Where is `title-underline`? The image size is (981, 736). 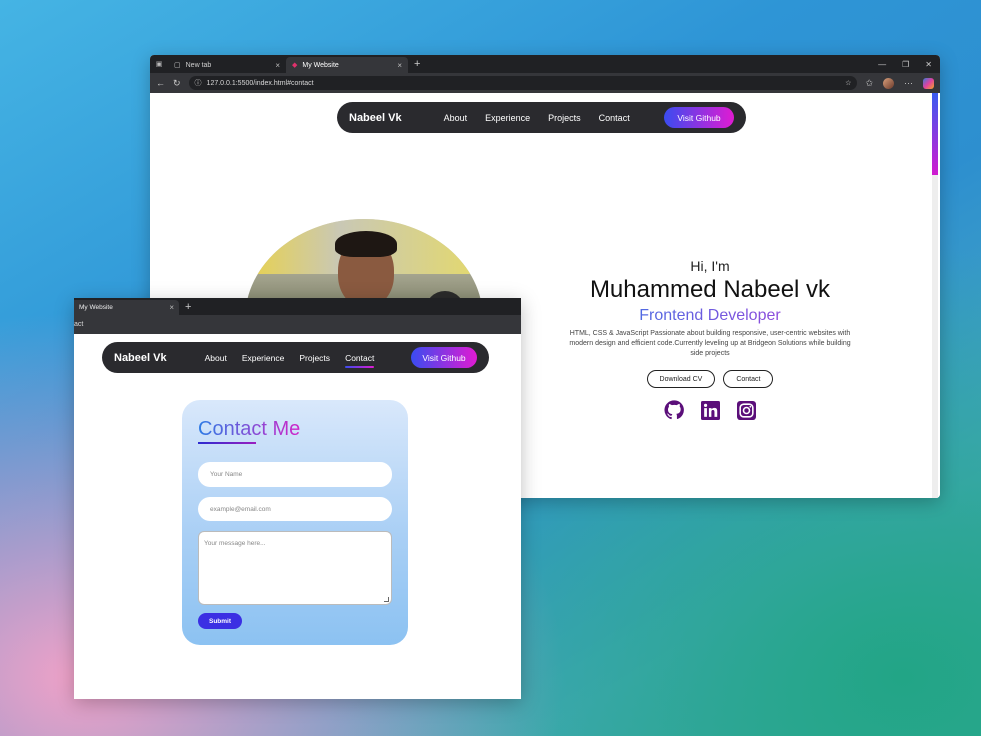
title-underline is located at coordinates (227, 443).